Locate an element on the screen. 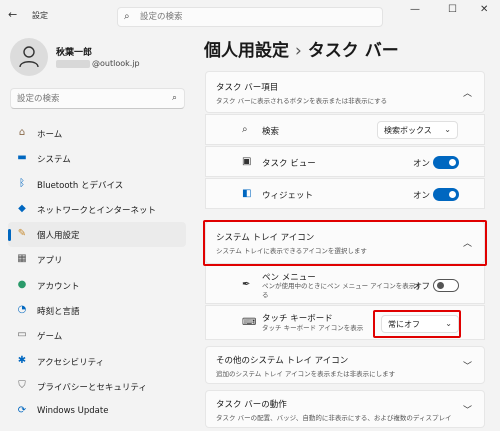  title-bar: ← 設定 ⌕ — ☐ ✕ is located at coordinates (250, 15).